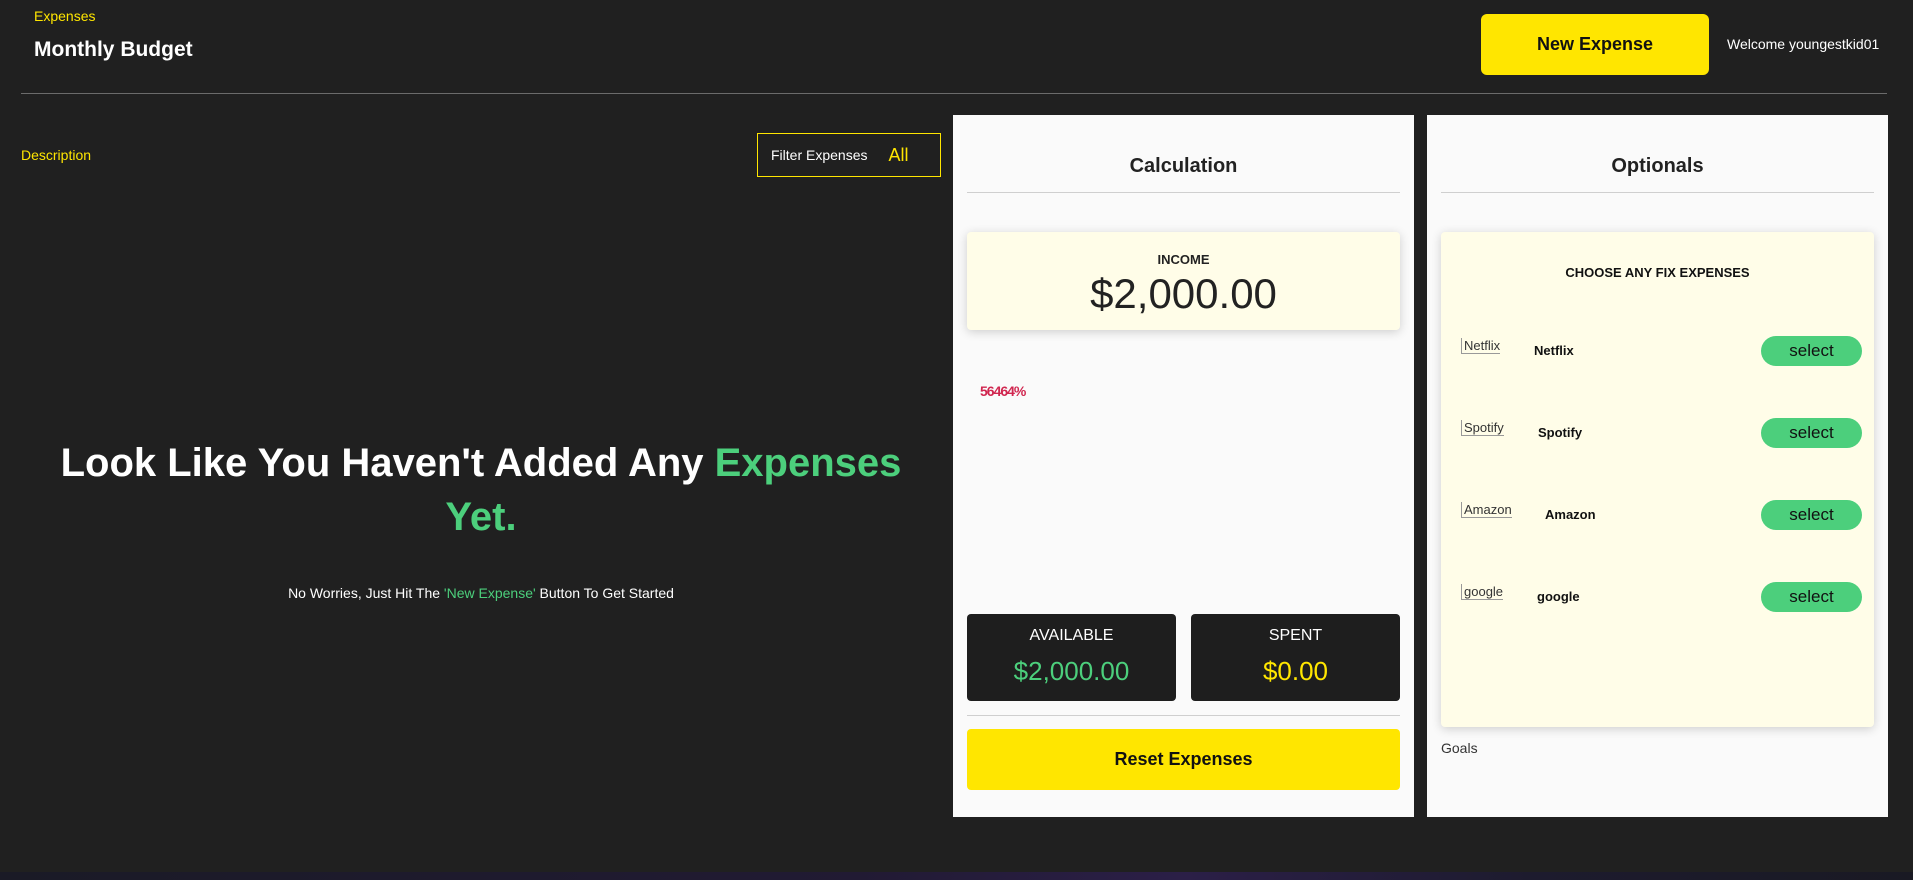 The height and width of the screenshot is (880, 1913). I want to click on income-card: INCOME $2,000.00, so click(1183, 281).